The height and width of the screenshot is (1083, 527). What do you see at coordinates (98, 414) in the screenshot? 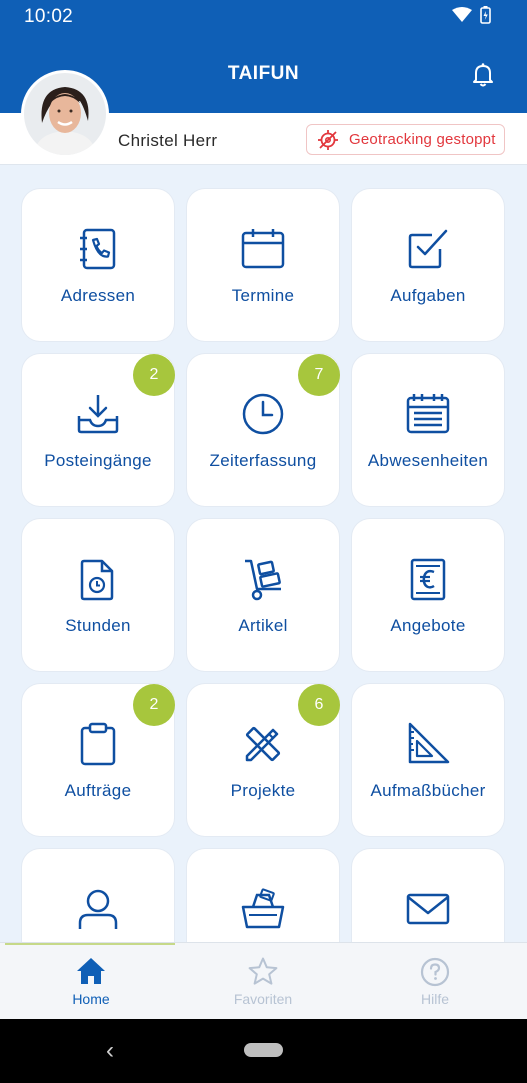
I see `inbox-icon` at bounding box center [98, 414].